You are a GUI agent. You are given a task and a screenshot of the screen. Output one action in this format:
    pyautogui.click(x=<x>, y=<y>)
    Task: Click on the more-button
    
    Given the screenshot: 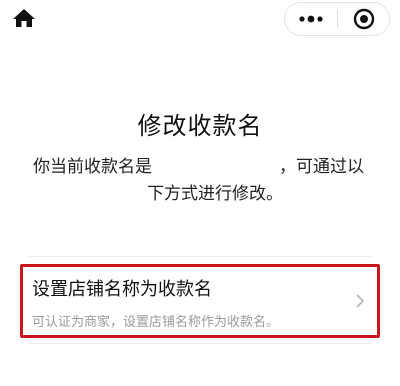 What is the action you would take?
    pyautogui.click(x=311, y=19)
    